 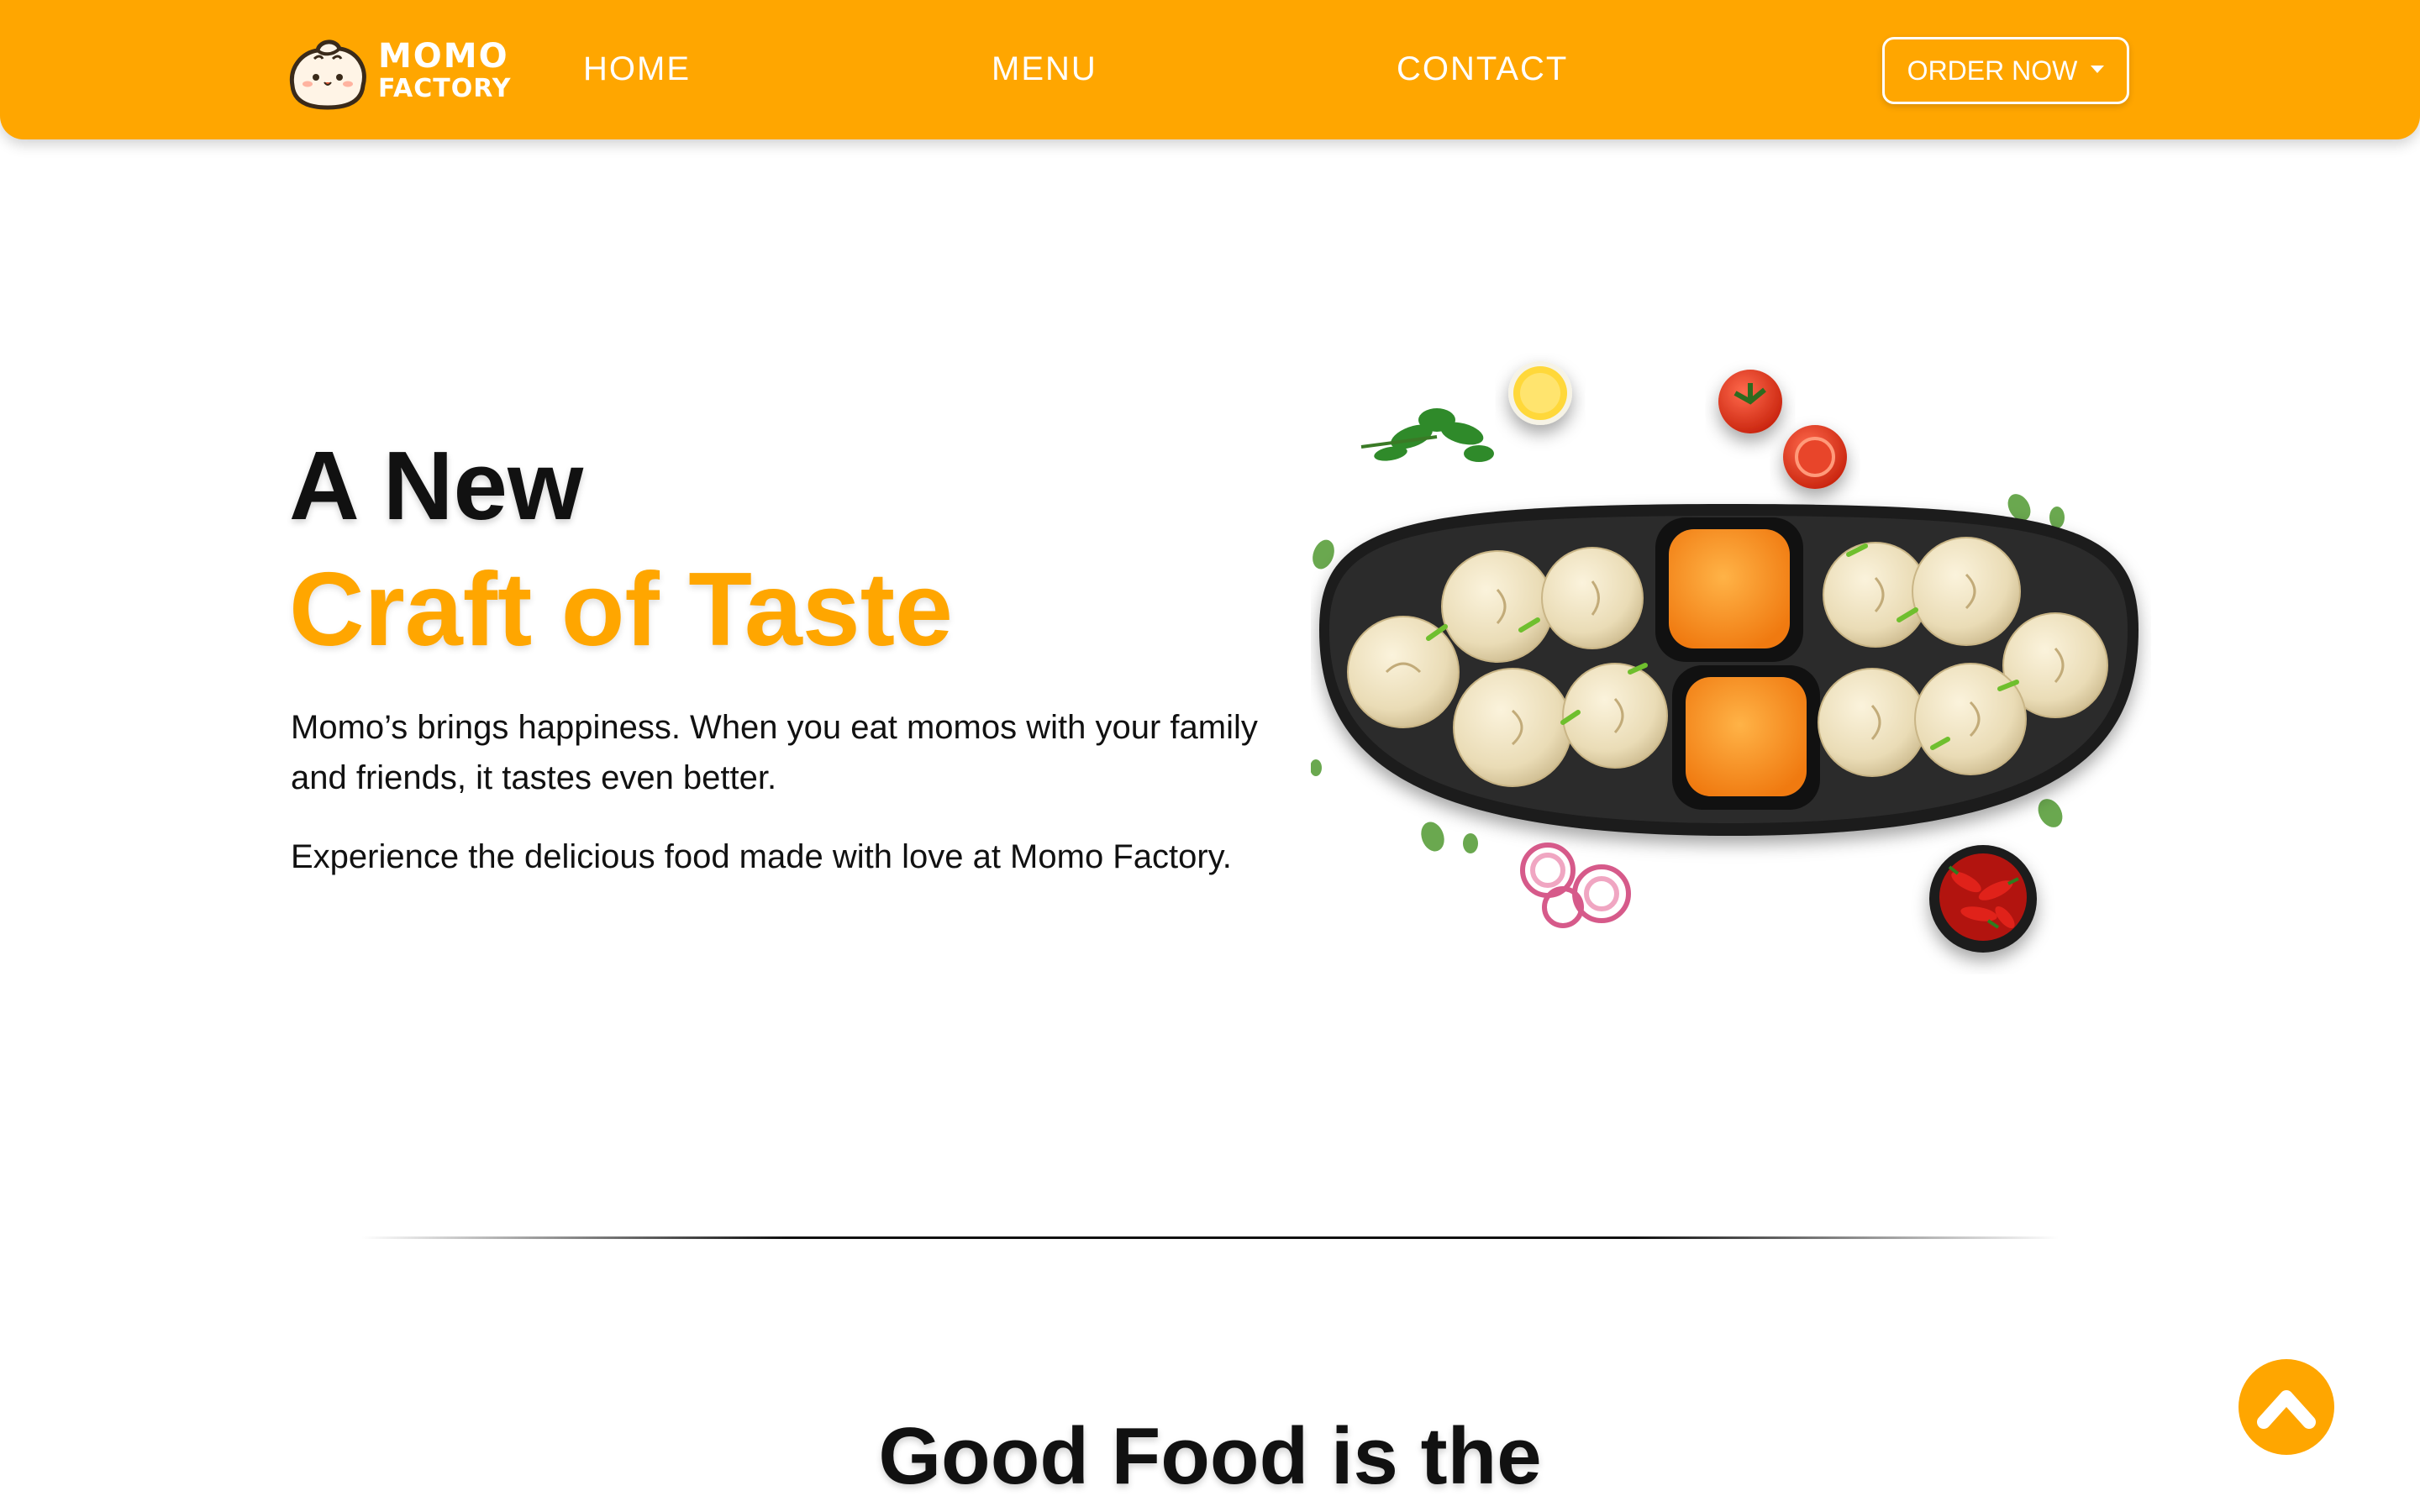 I want to click on section-title-good-food: Good Food is the, so click(x=1210, y=1456).